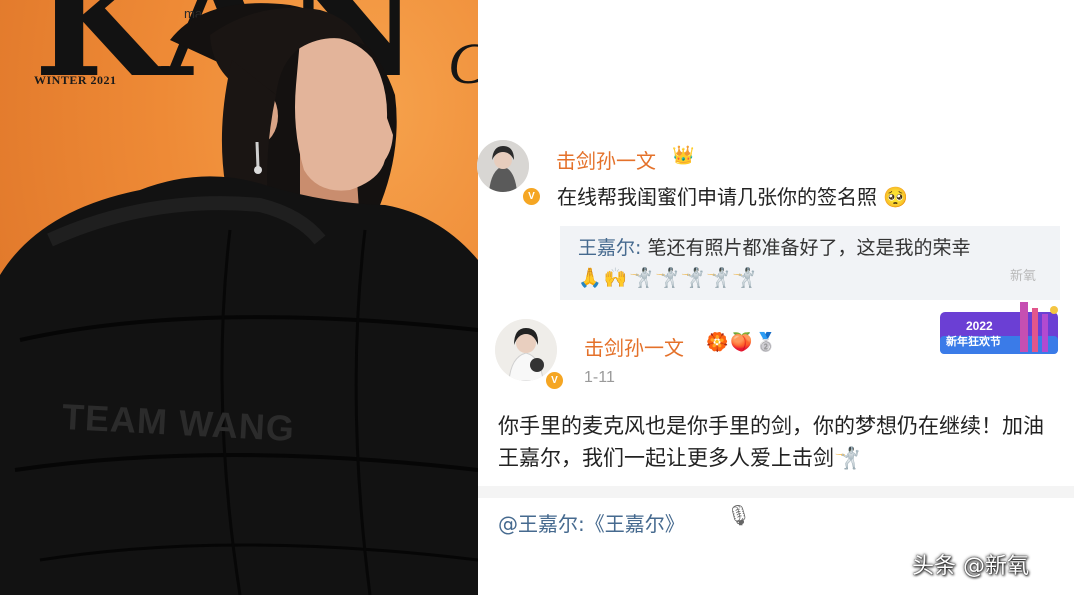  Describe the element at coordinates (717, 197) in the screenshot. I see `comment-body: 在线帮我闺蜜们申请几张你的签名照` at that location.